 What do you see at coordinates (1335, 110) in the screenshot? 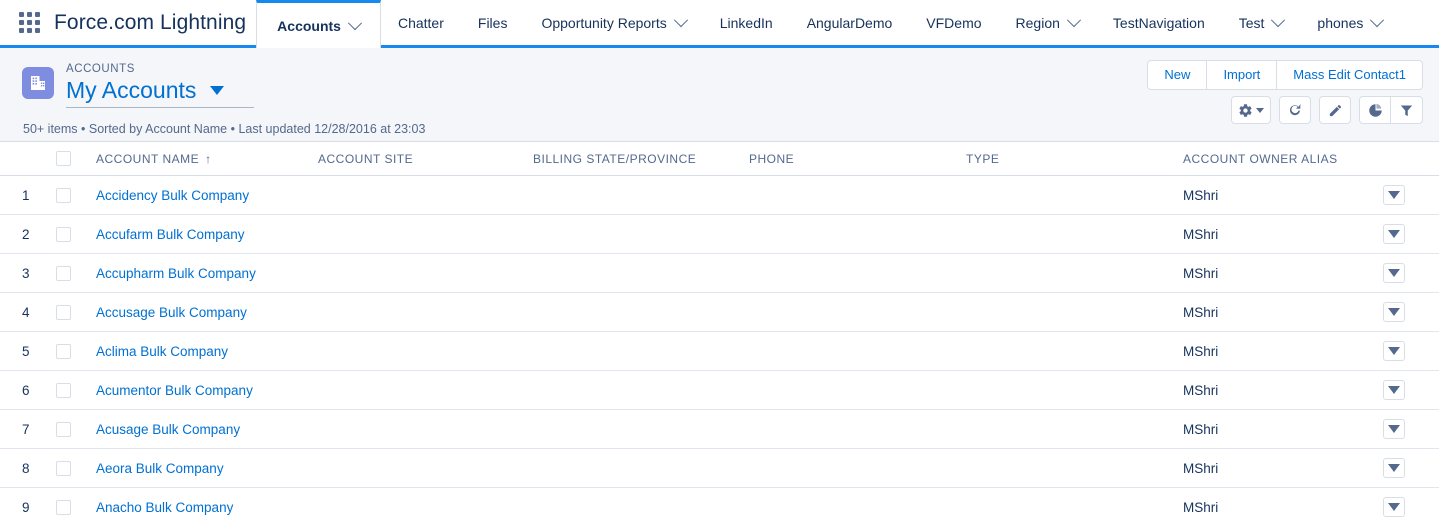
I see `edit-button` at bounding box center [1335, 110].